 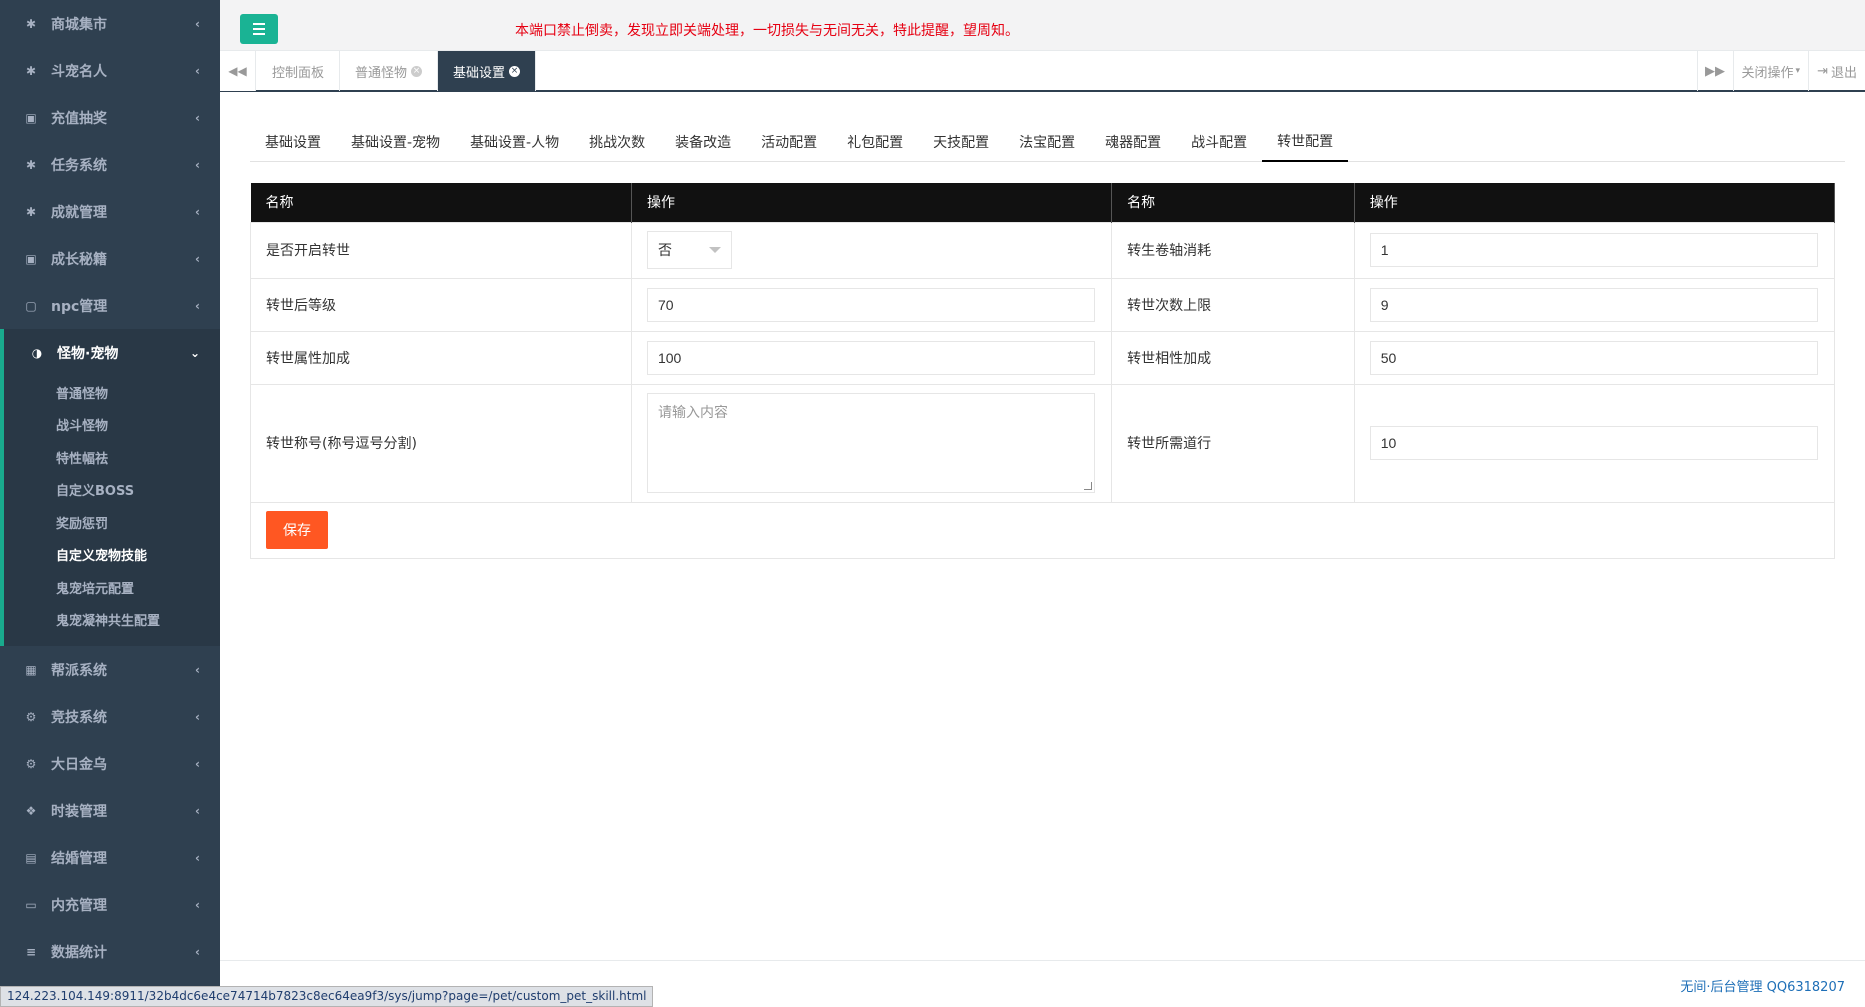 I want to click on table-row: 转世后等级 70 转世次数上限 9, so click(x=1043, y=304).